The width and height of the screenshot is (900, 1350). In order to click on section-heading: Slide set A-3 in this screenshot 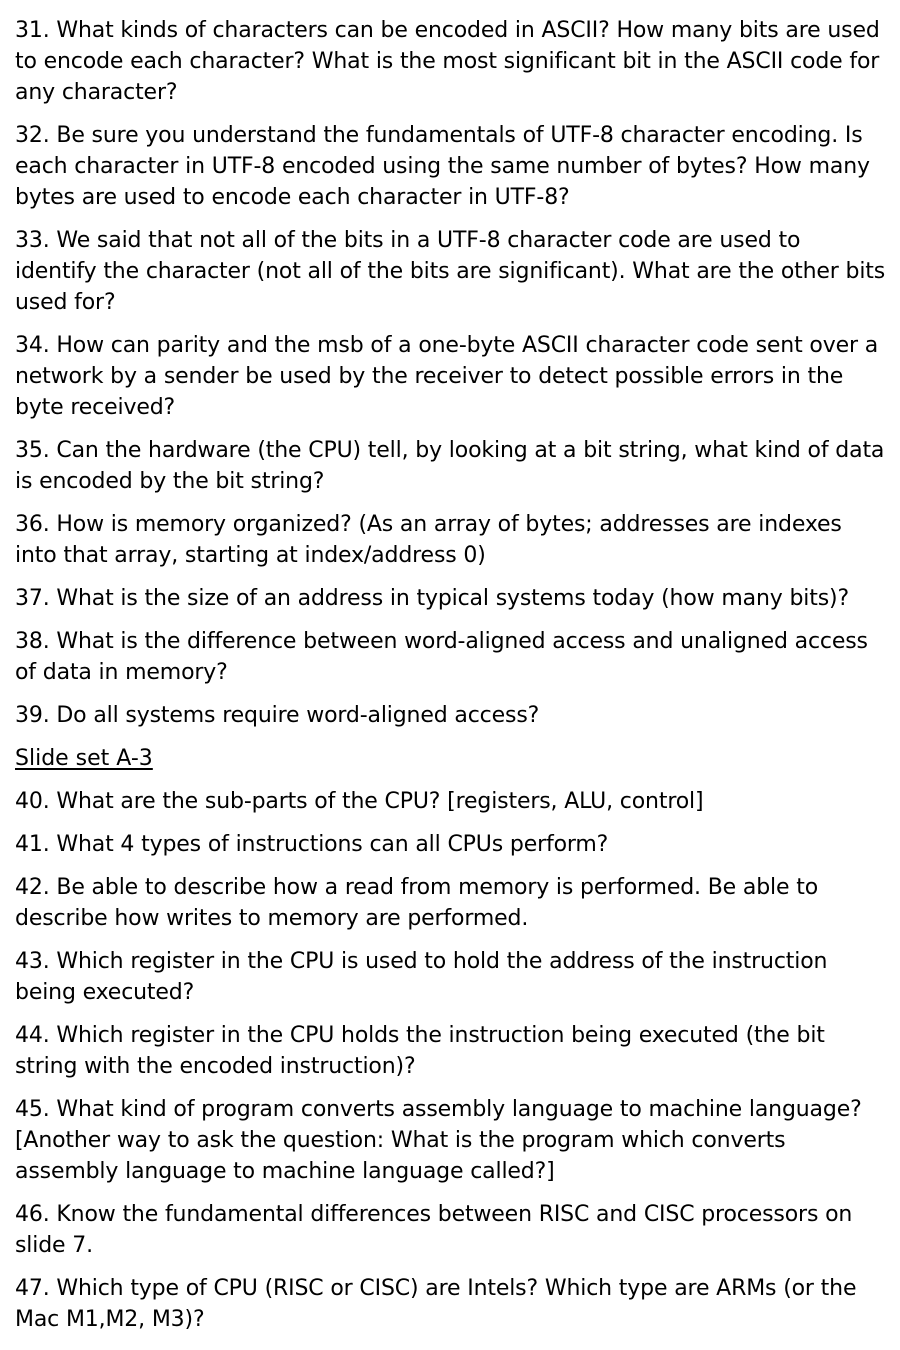, I will do `click(84, 758)`.